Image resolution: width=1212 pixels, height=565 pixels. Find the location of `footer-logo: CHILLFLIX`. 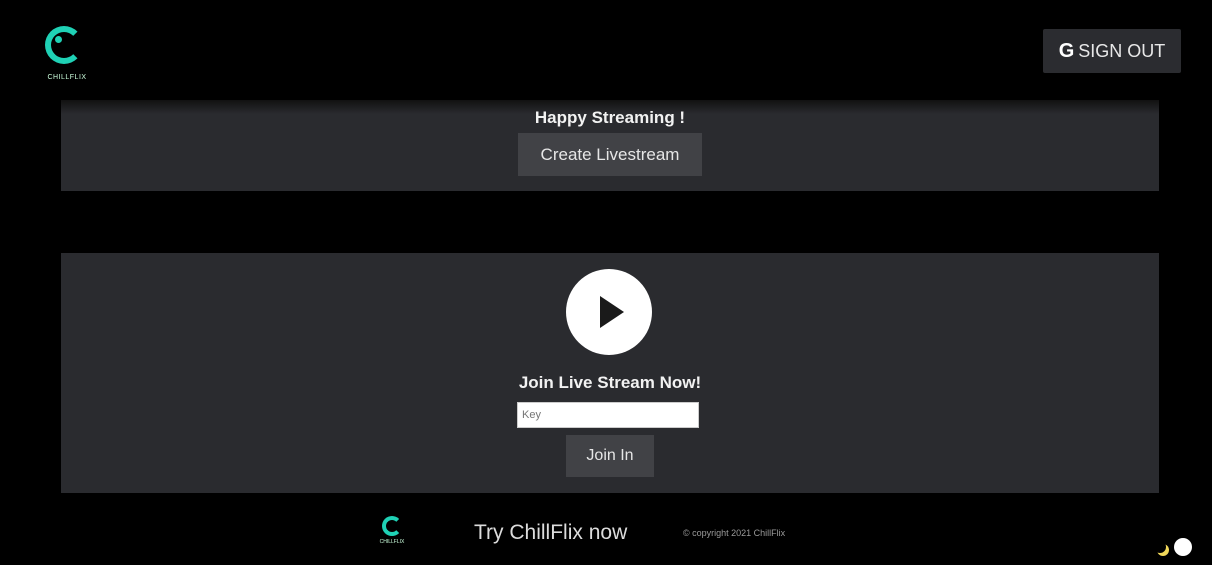

footer-logo: CHILLFLIX is located at coordinates (392, 532).